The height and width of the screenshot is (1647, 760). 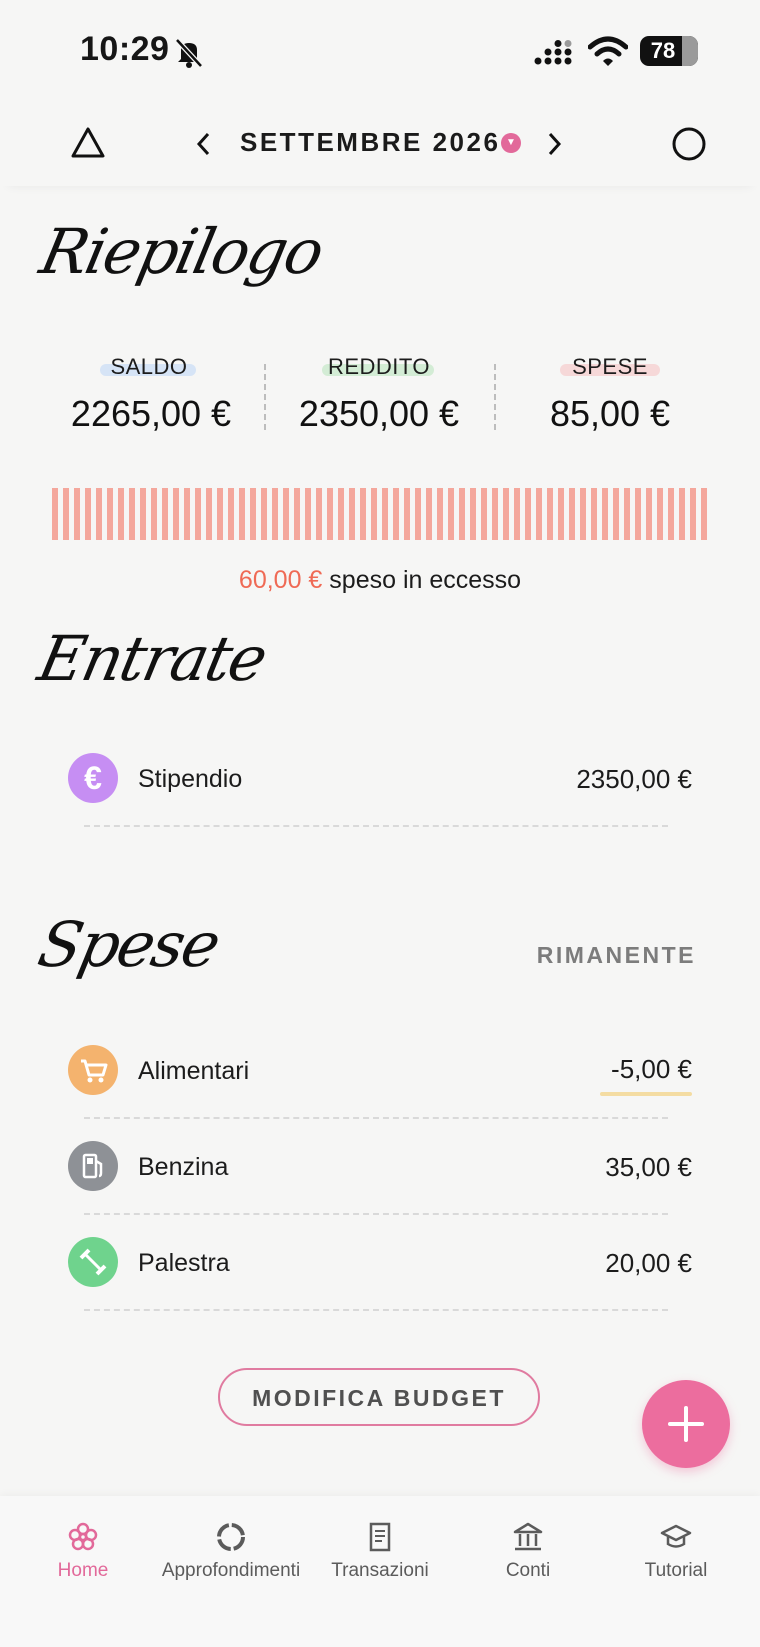 I want to click on chevron-left-icon, so click(x=204, y=144).